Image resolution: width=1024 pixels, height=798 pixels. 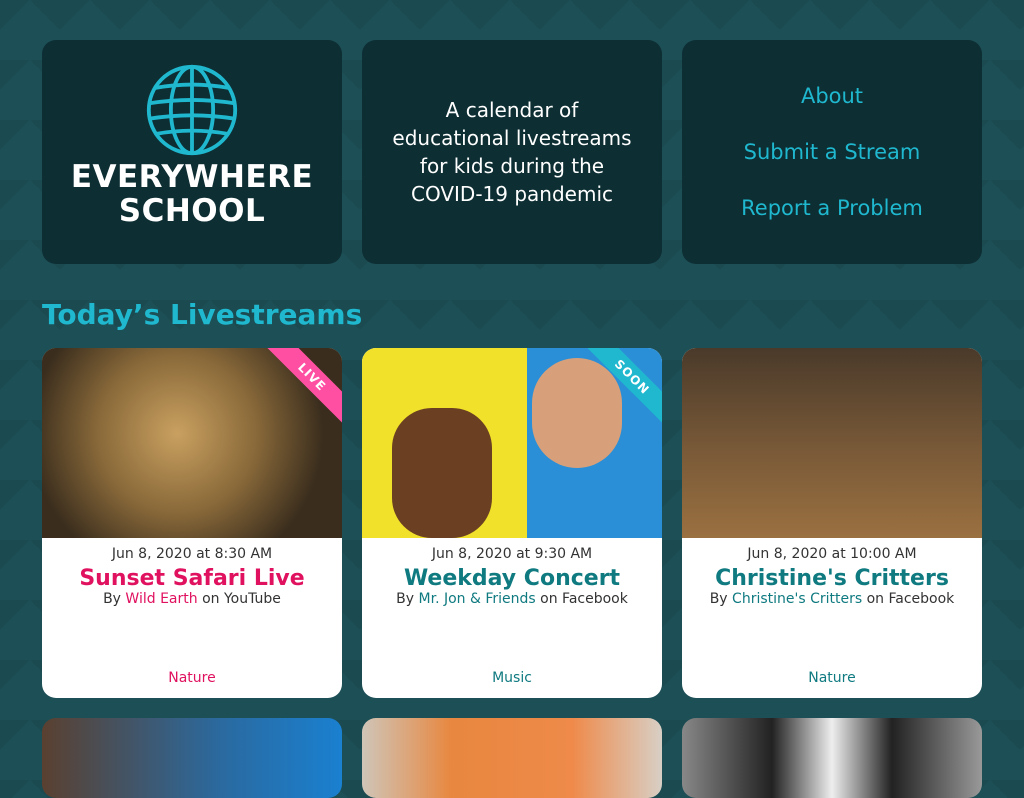 What do you see at coordinates (192, 211) in the screenshot?
I see `logo-text-line2: SCHOOL` at bounding box center [192, 211].